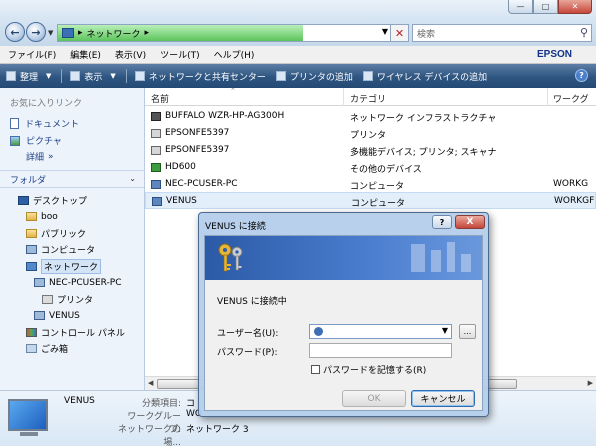 This screenshot has height=446, width=596. Describe the element at coordinates (315, 369) in the screenshot. I see `checkbox-box` at that location.